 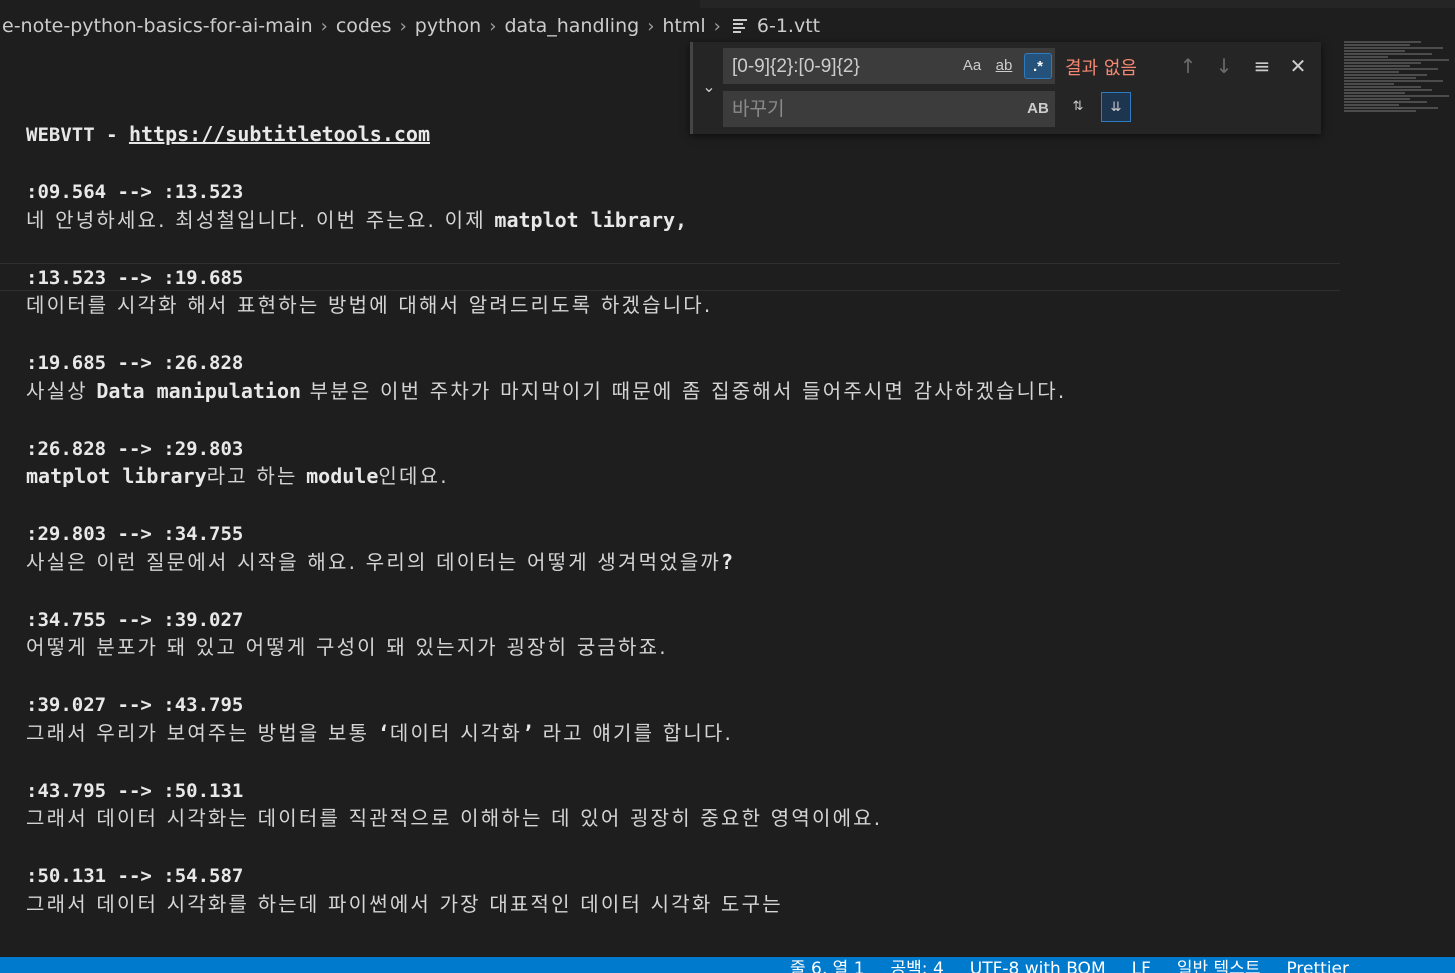 What do you see at coordinates (1038, 109) in the screenshot?
I see `preserve-case-button: AB` at bounding box center [1038, 109].